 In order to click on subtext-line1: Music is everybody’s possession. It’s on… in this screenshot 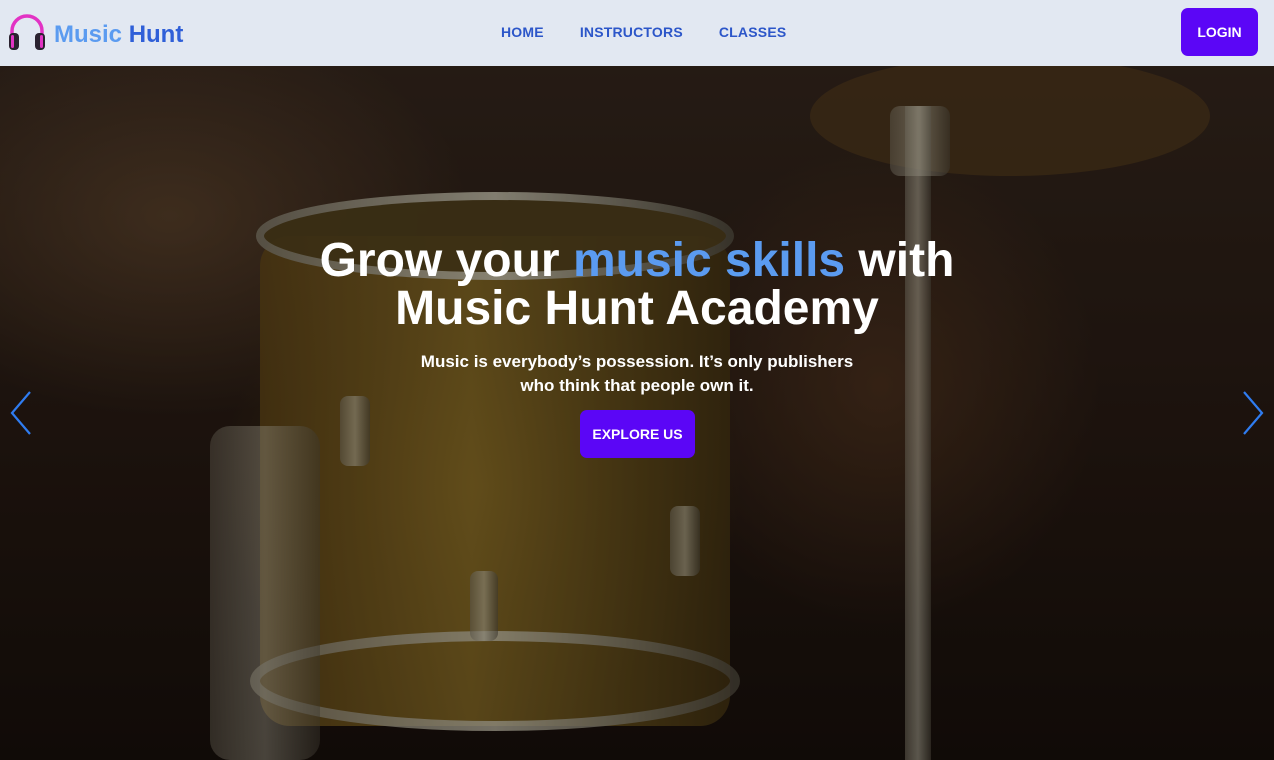, I will do `click(637, 361)`.